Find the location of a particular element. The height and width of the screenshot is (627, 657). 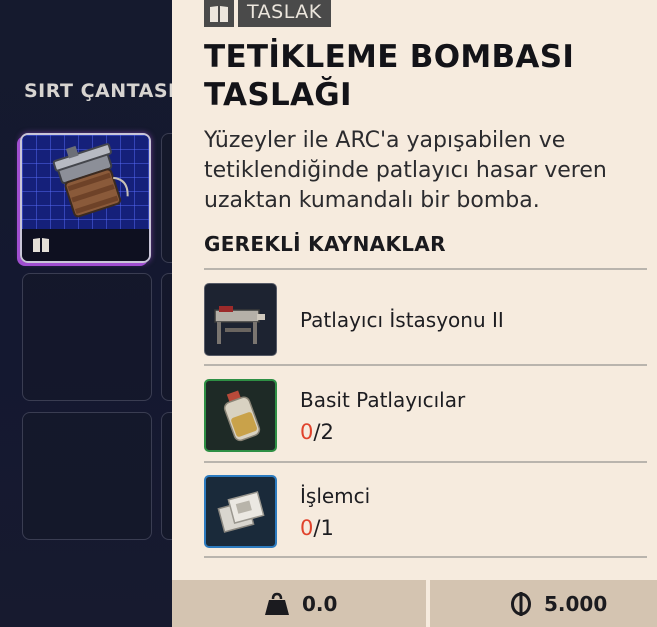

price-stat: 5.000 is located at coordinates (558, 604).